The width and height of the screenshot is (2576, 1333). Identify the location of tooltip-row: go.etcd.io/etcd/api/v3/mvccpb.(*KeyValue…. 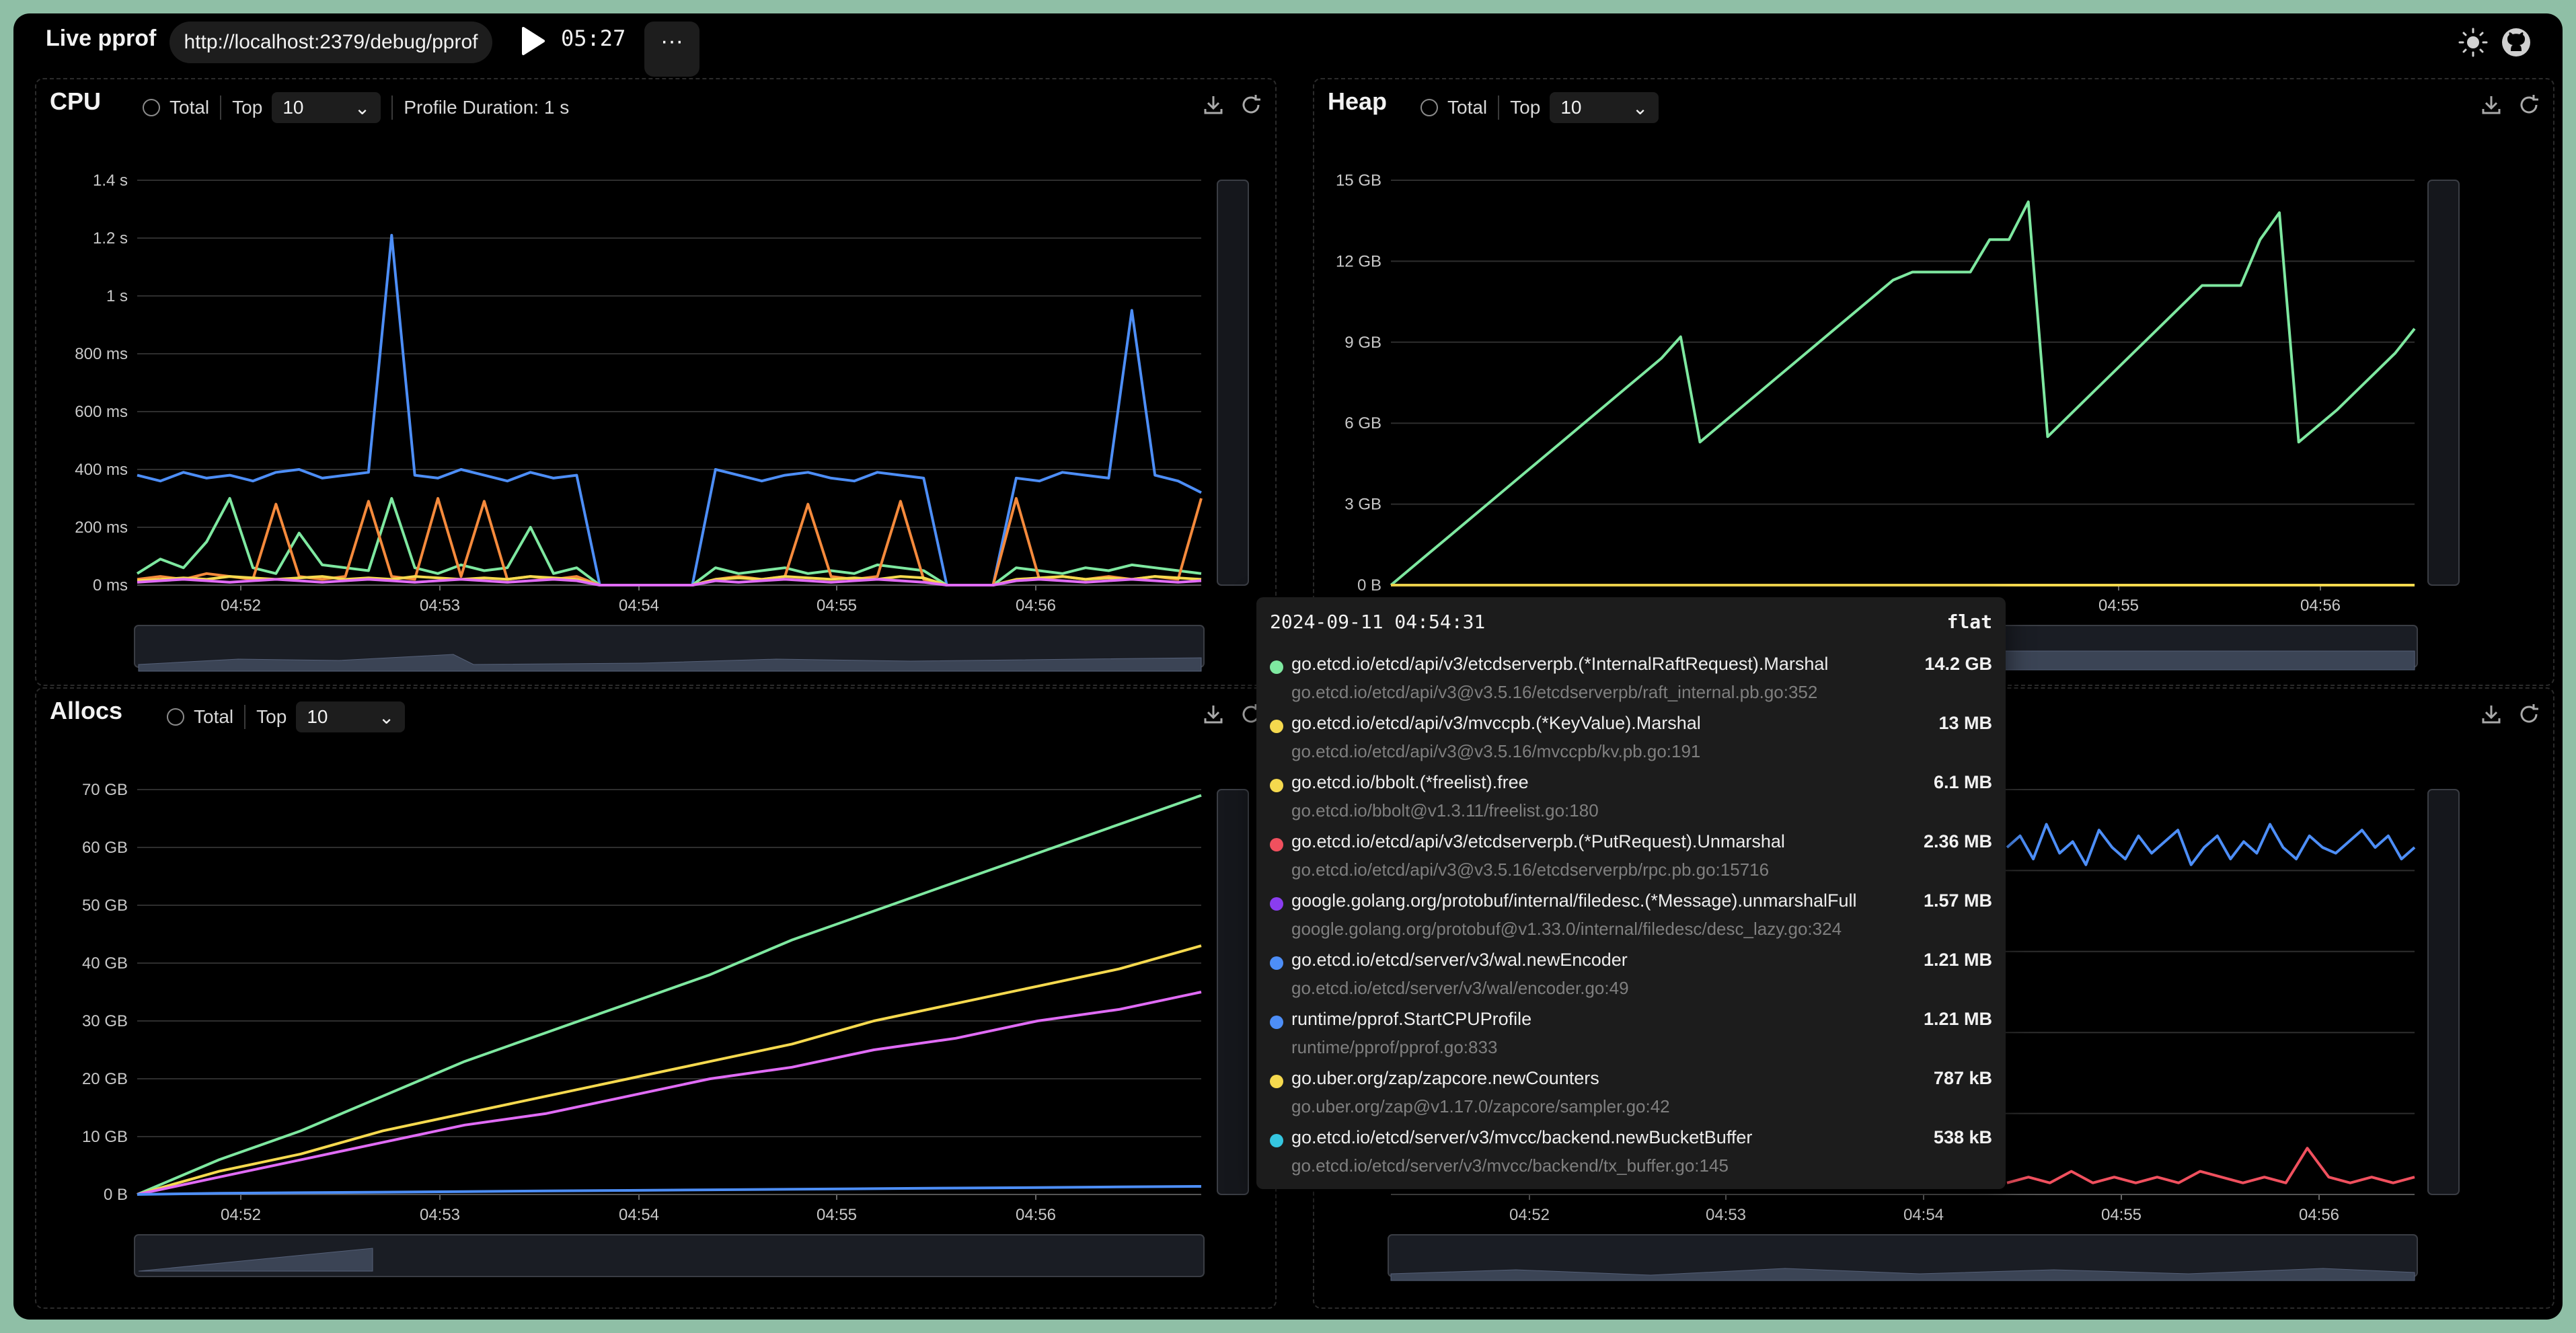
(1631, 741).